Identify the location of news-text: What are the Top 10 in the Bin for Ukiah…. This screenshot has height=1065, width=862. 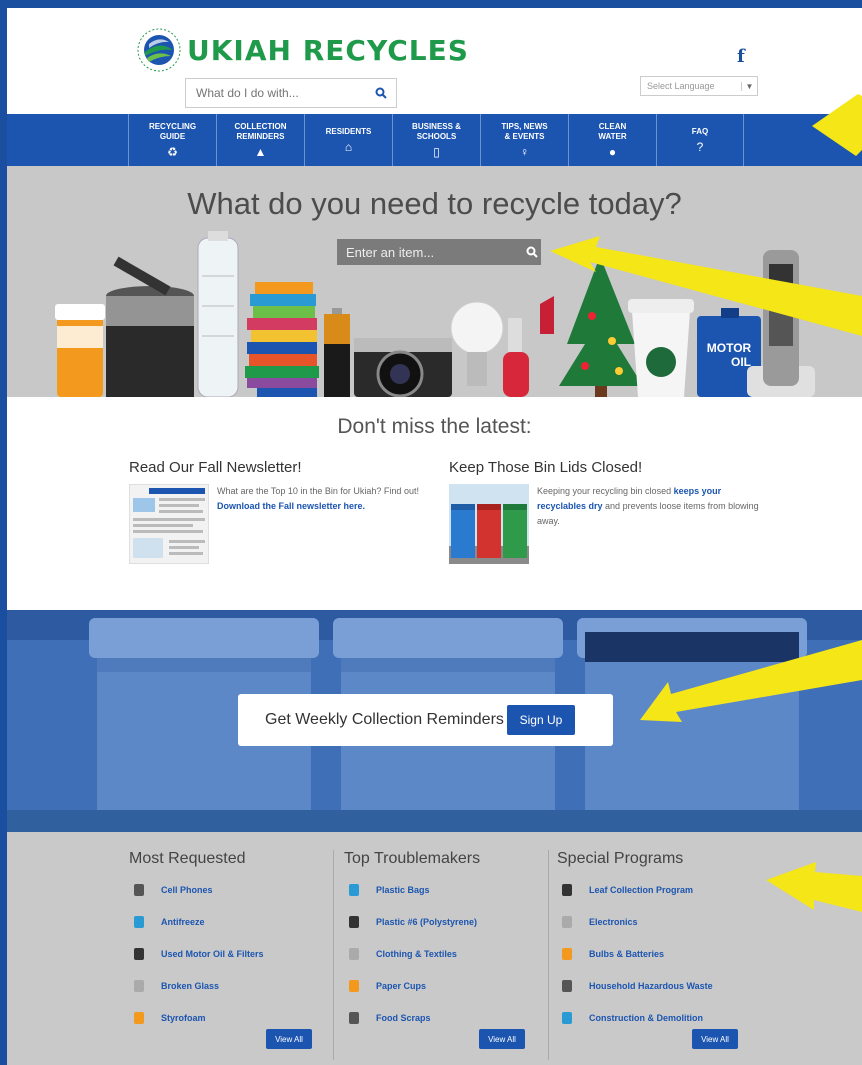
(318, 498).